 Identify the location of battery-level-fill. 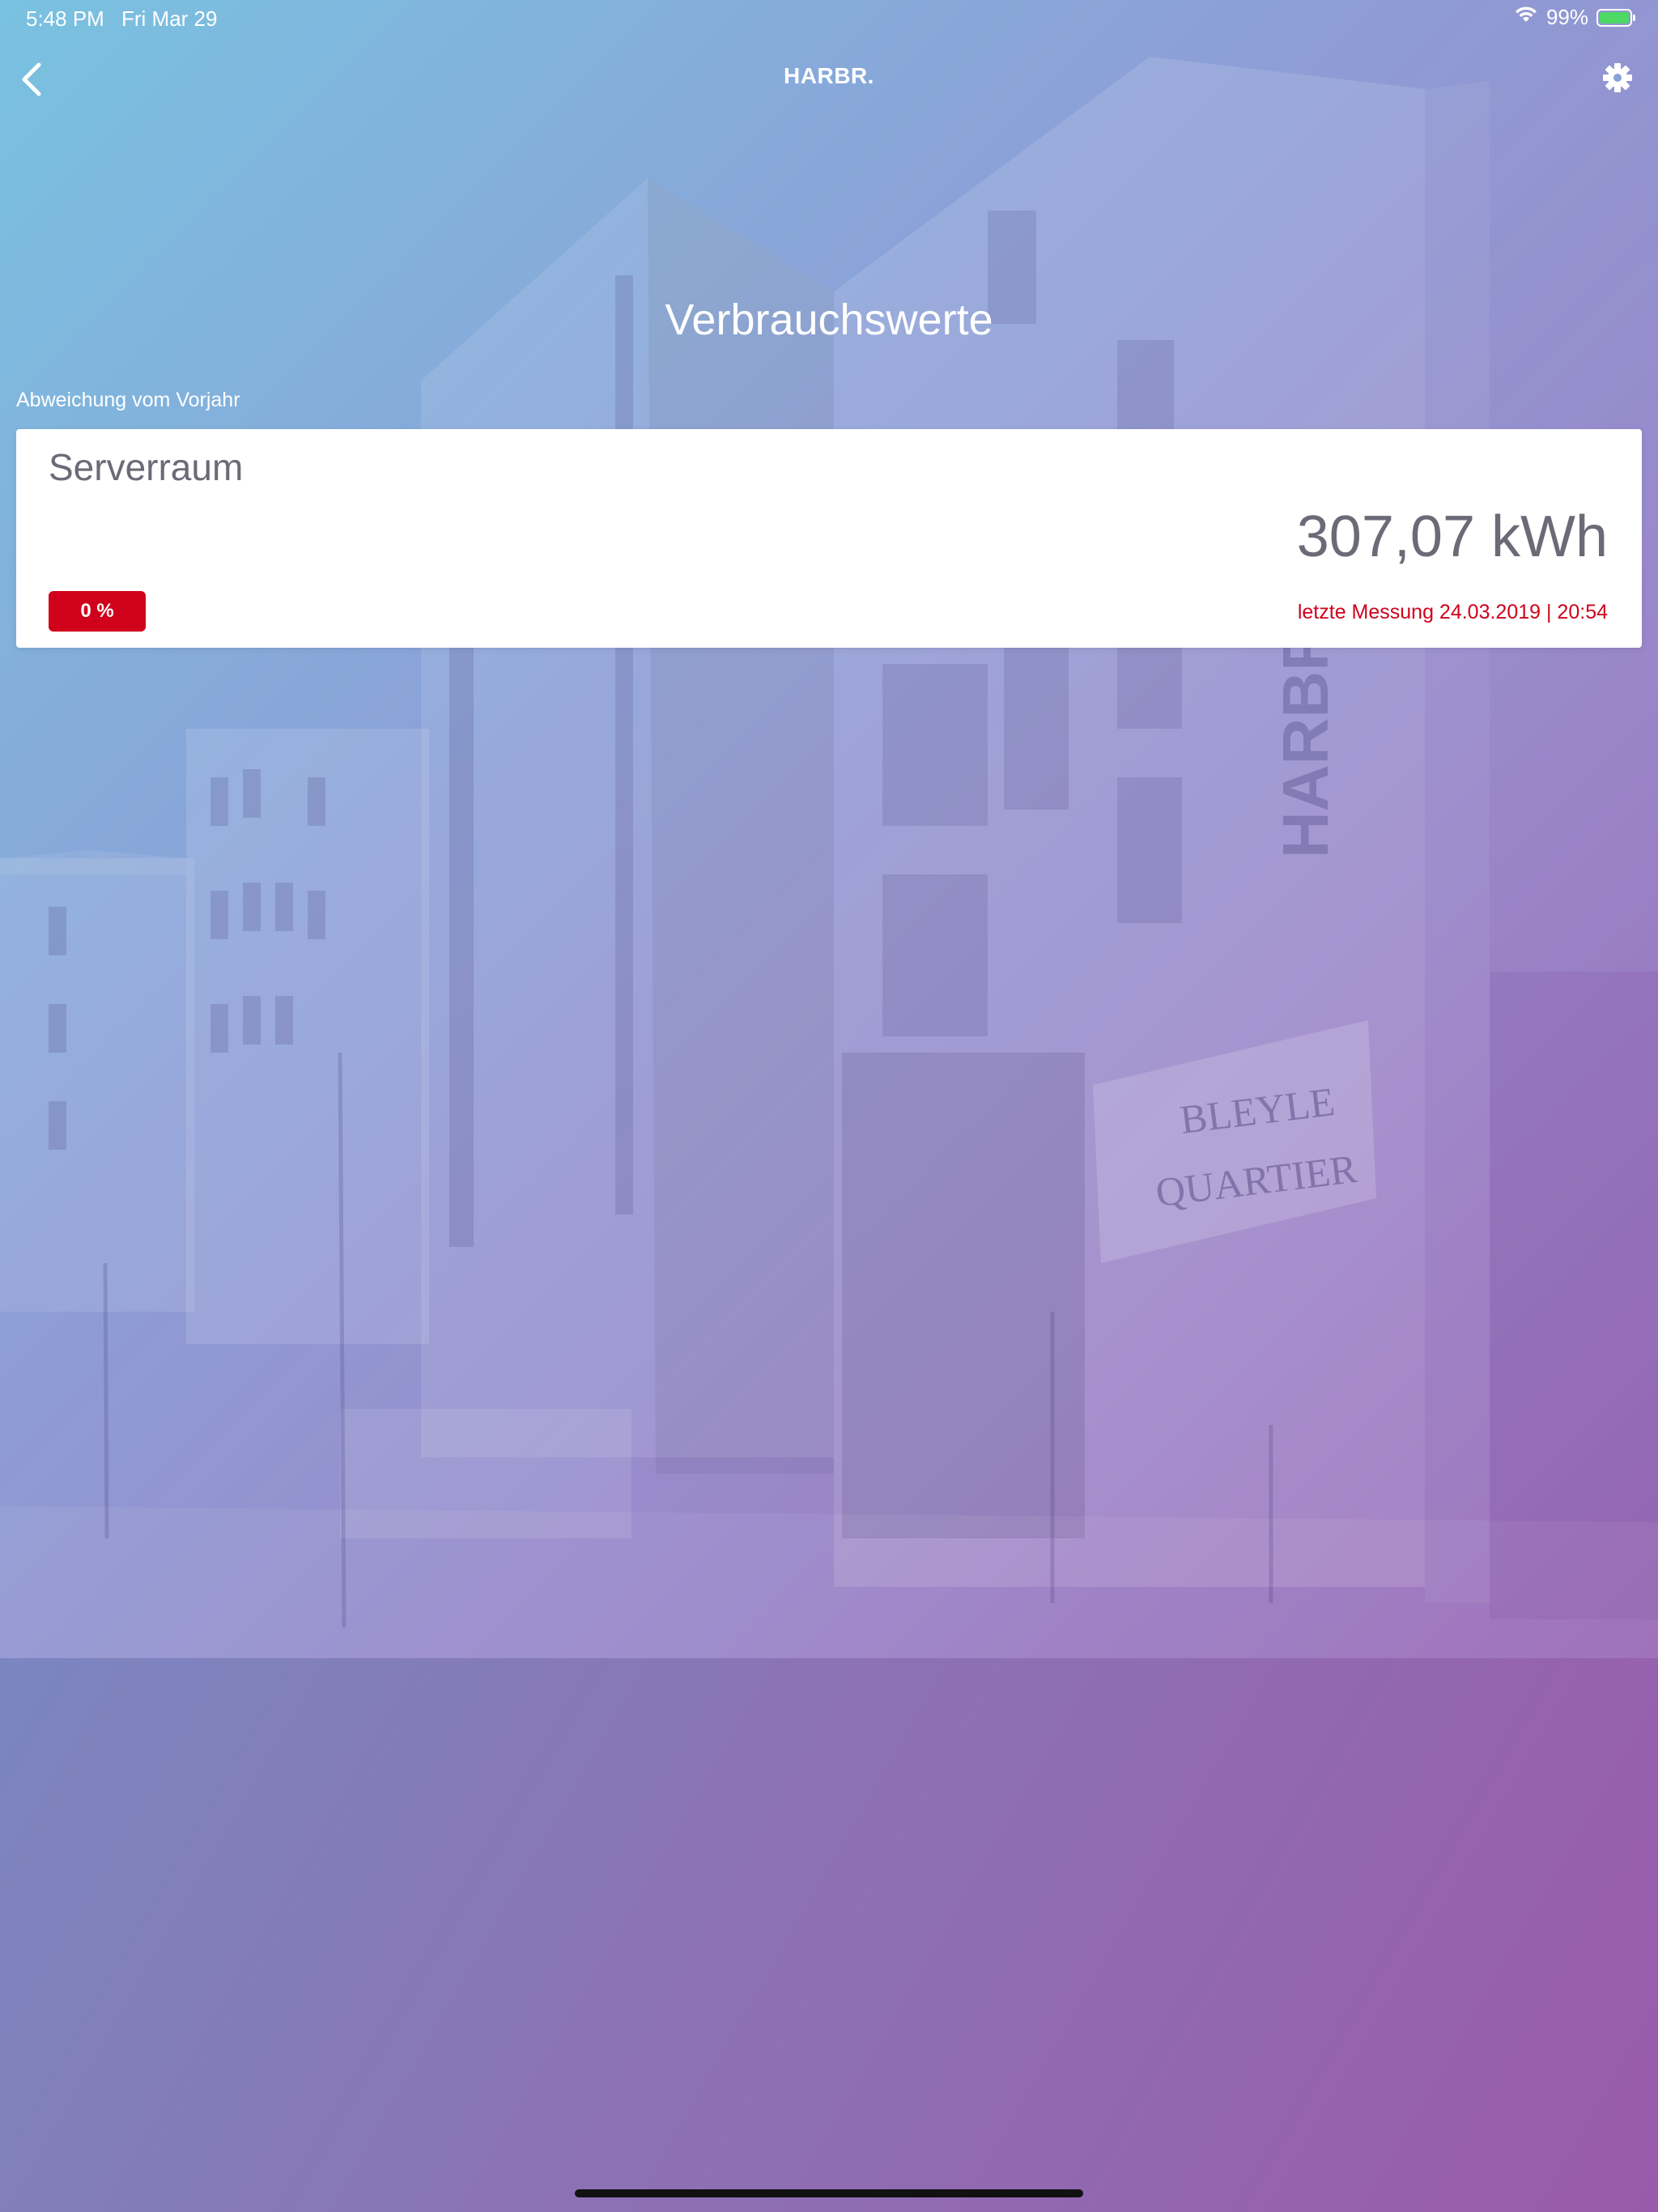
(1614, 17).